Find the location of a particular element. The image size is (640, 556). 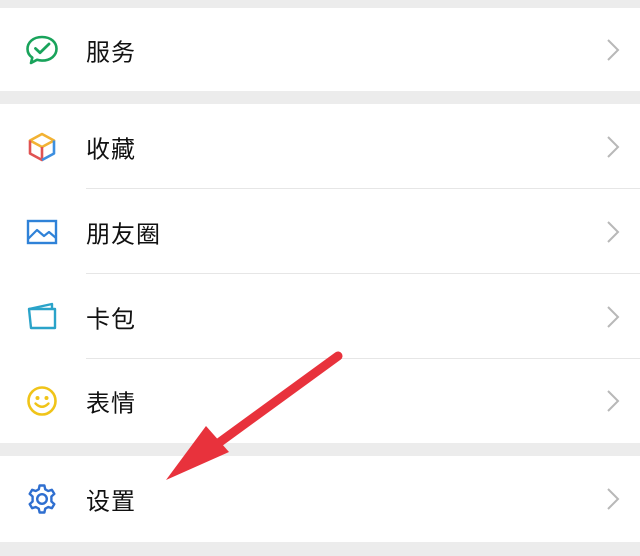

card-wallet-icon is located at coordinates (42, 317).